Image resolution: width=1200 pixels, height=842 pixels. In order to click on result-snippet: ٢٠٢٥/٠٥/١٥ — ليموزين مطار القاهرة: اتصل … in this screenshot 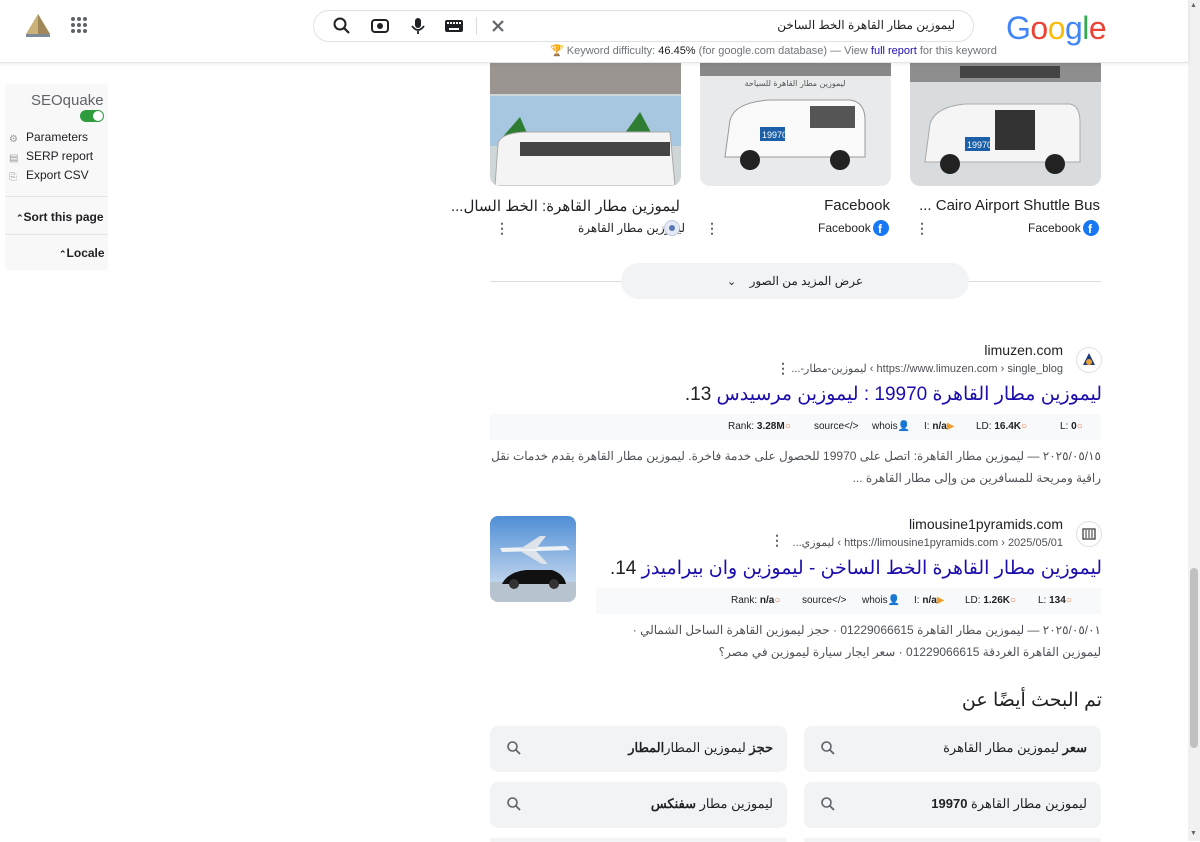, I will do `click(796, 467)`.